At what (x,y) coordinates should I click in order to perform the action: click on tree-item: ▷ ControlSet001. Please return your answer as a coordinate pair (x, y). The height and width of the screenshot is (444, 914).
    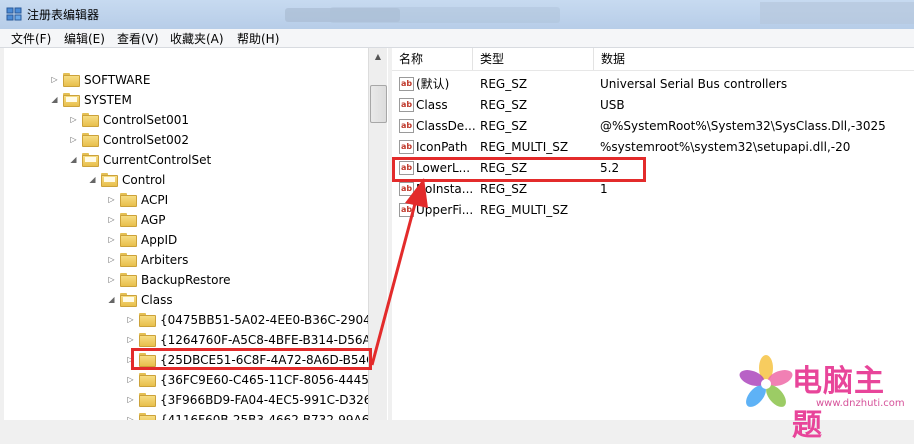
    Looking at the image, I should click on (186, 120).